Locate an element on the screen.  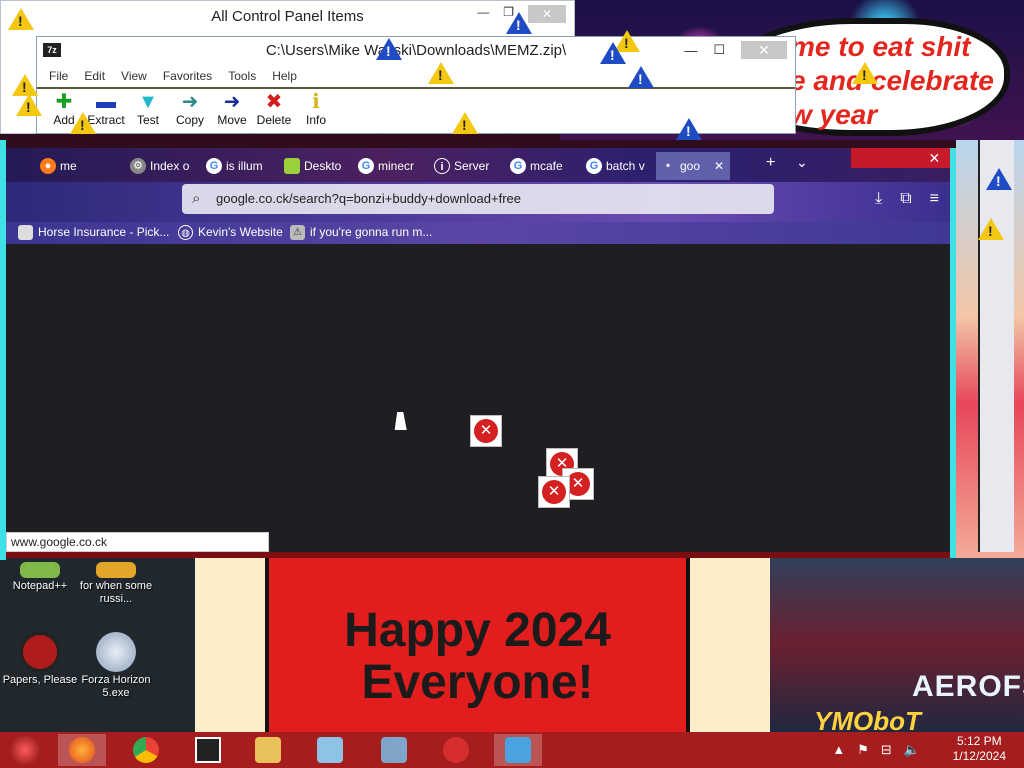
delete-button: ✖ Delete is located at coordinates (274, 109).